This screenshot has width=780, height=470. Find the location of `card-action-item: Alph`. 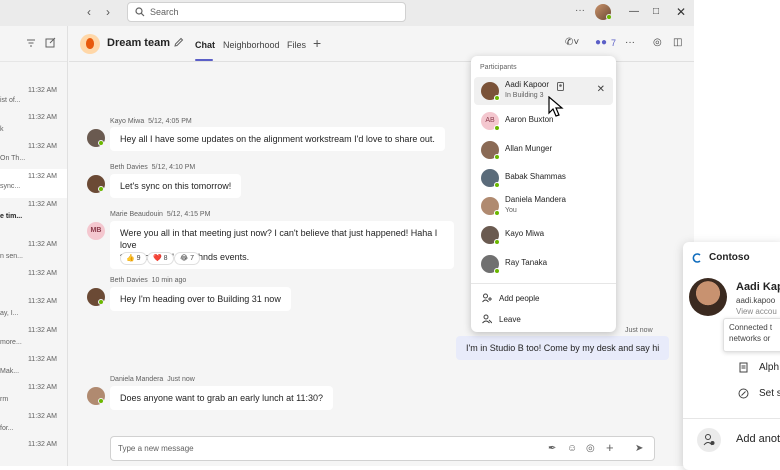

card-action-item: Alph is located at coordinates (769, 367).